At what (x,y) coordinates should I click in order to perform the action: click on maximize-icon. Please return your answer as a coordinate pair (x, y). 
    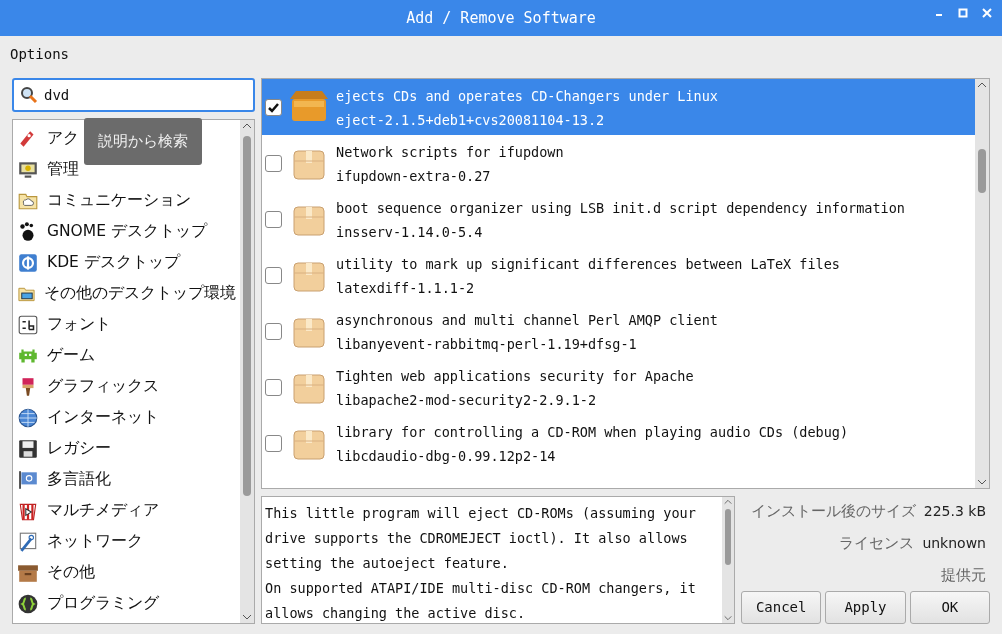
    Looking at the image, I should click on (963, 13).